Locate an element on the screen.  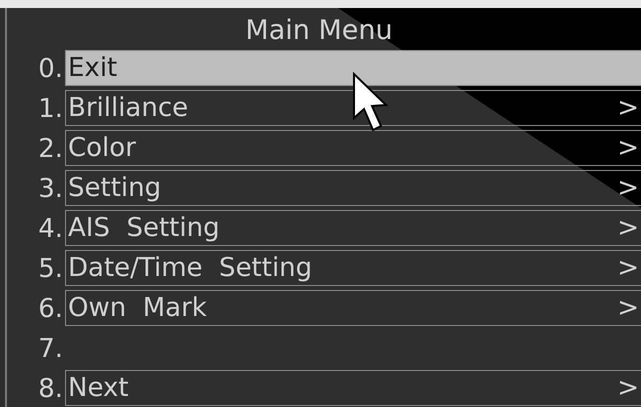
item-label: AIS Setting is located at coordinates (143, 228).